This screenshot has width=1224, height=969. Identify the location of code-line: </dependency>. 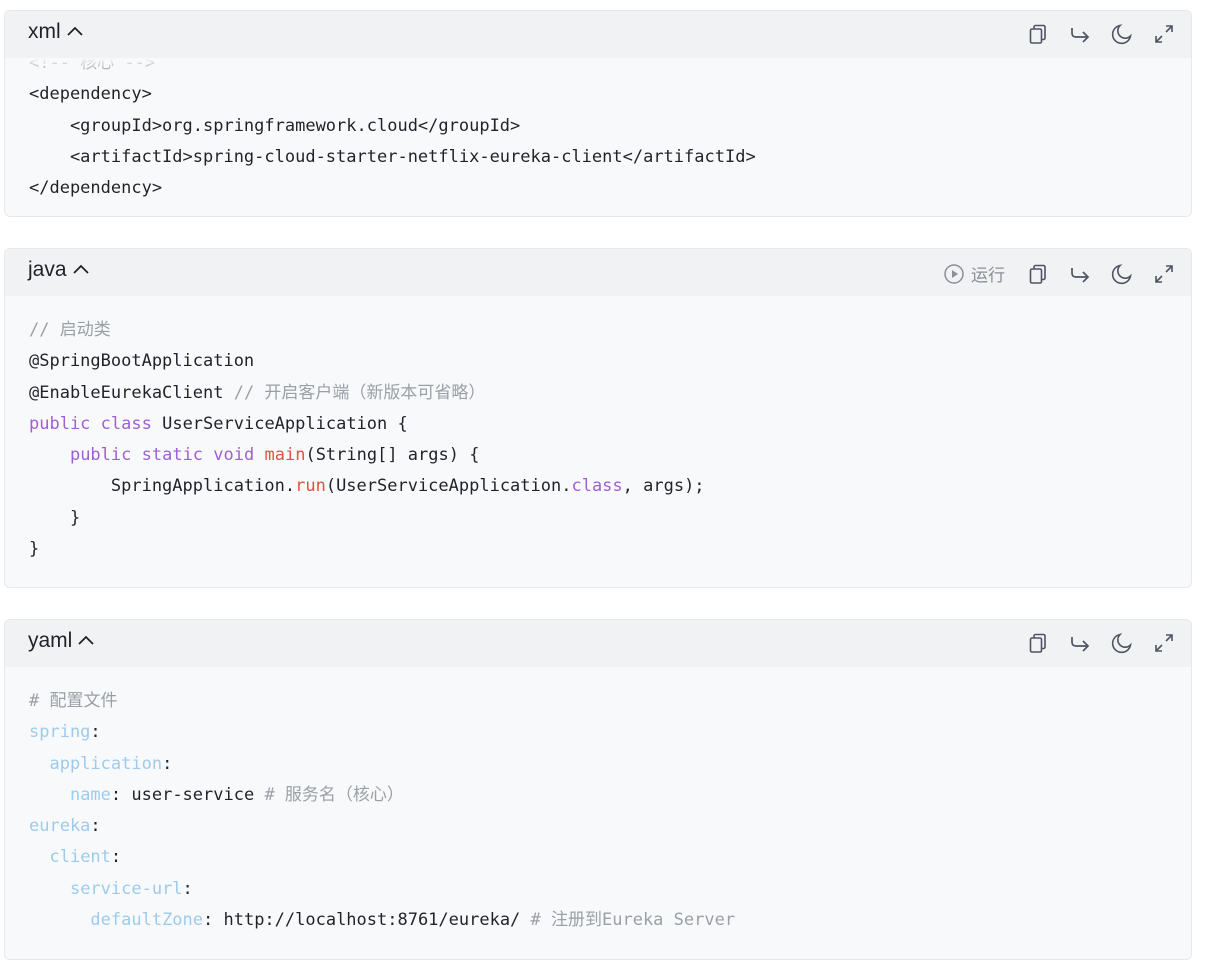
(96, 188).